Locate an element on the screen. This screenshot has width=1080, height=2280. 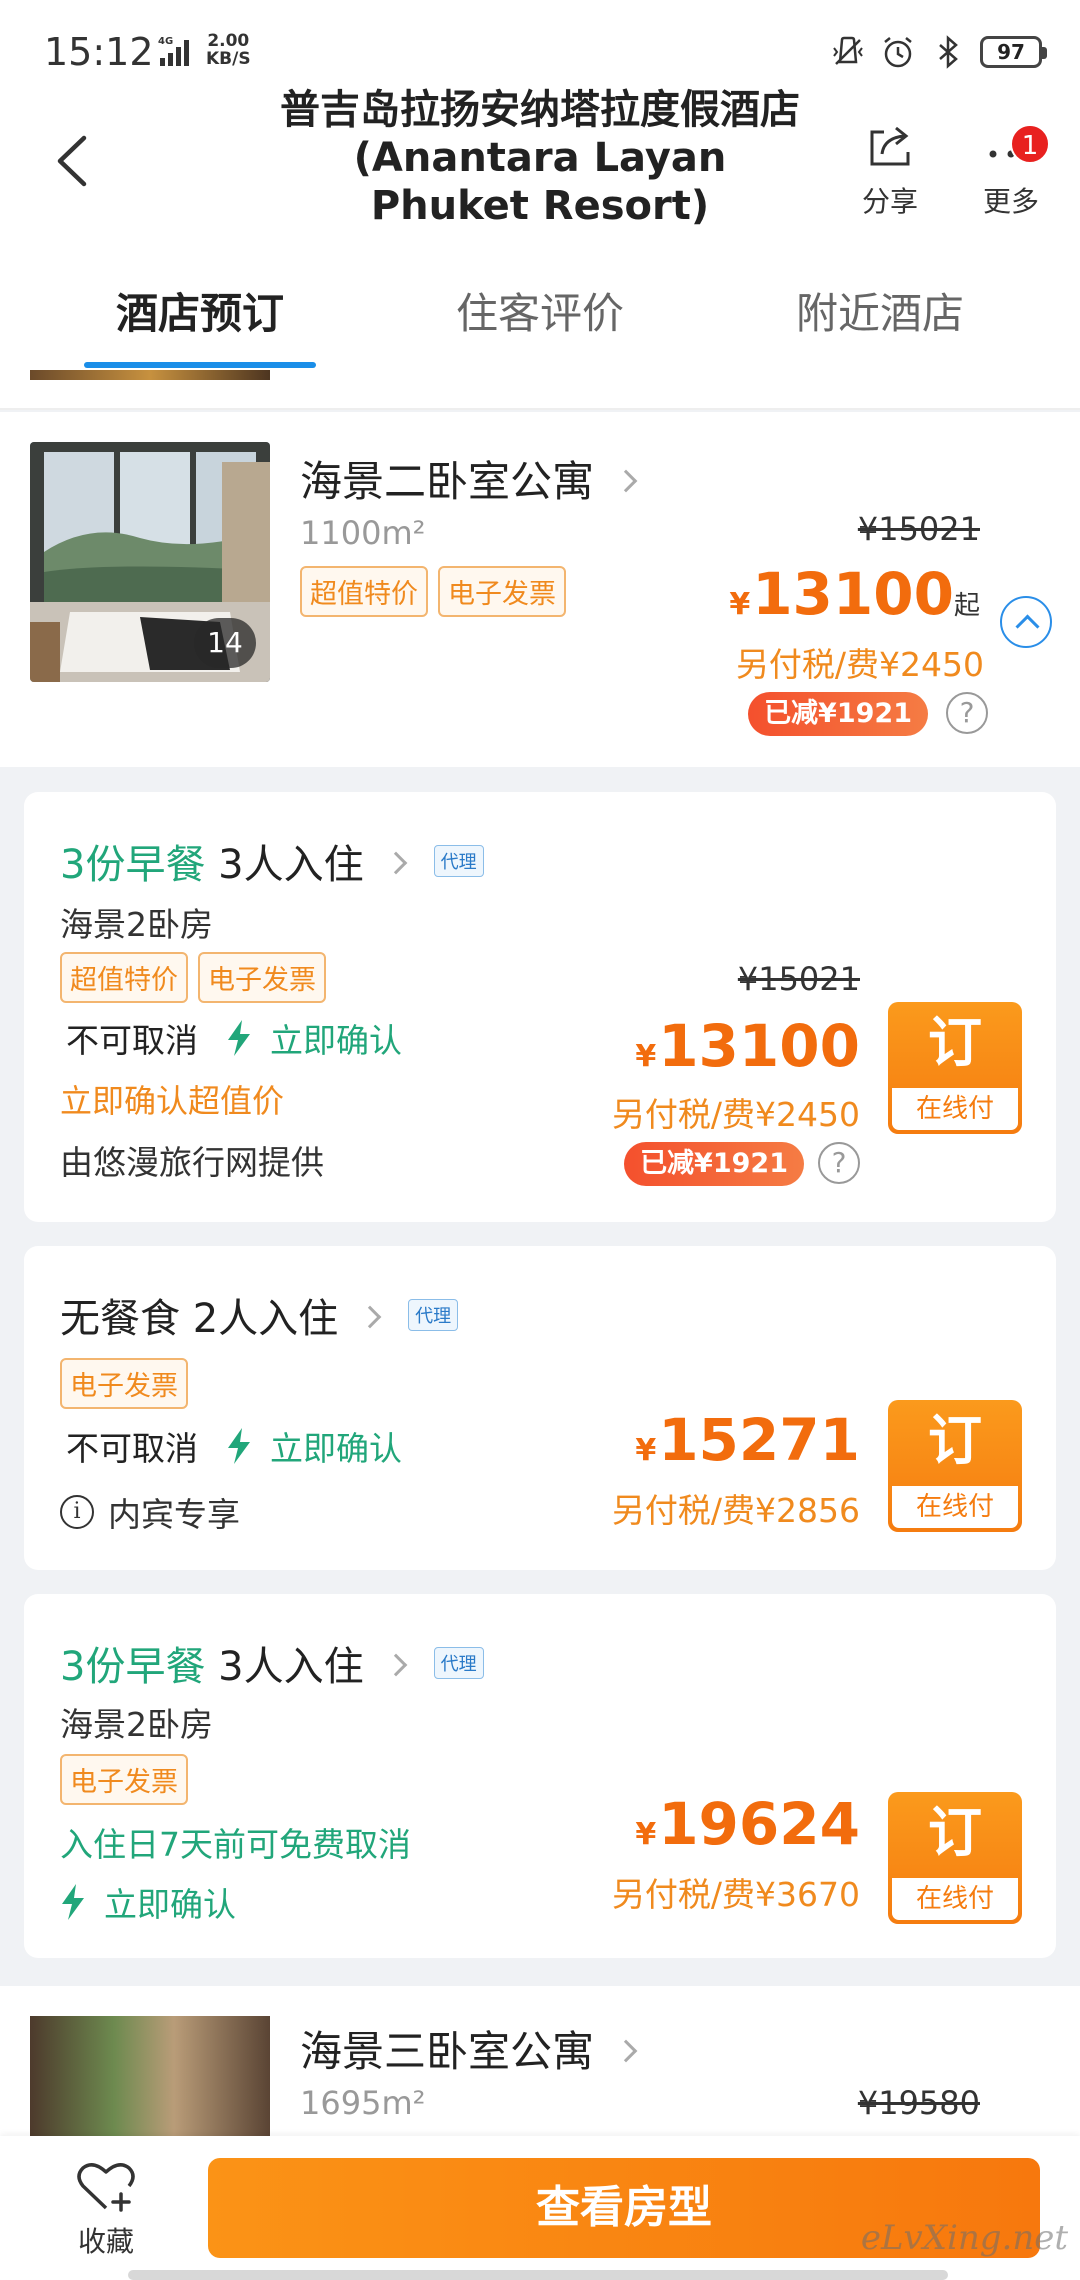
offer-tax: 另付税/费¥2450 is located at coordinates (735, 1114).